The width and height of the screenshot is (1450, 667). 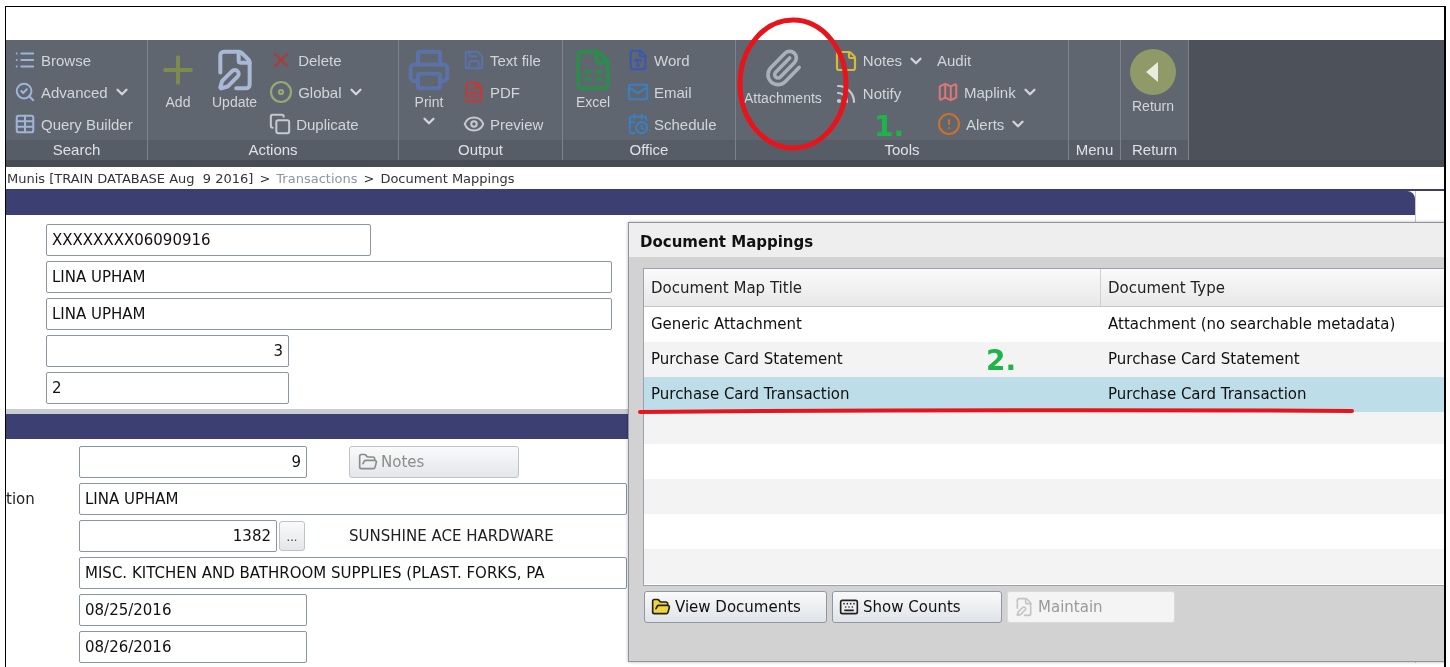 I want to click on ribbon-button: Global, so click(x=317, y=92).